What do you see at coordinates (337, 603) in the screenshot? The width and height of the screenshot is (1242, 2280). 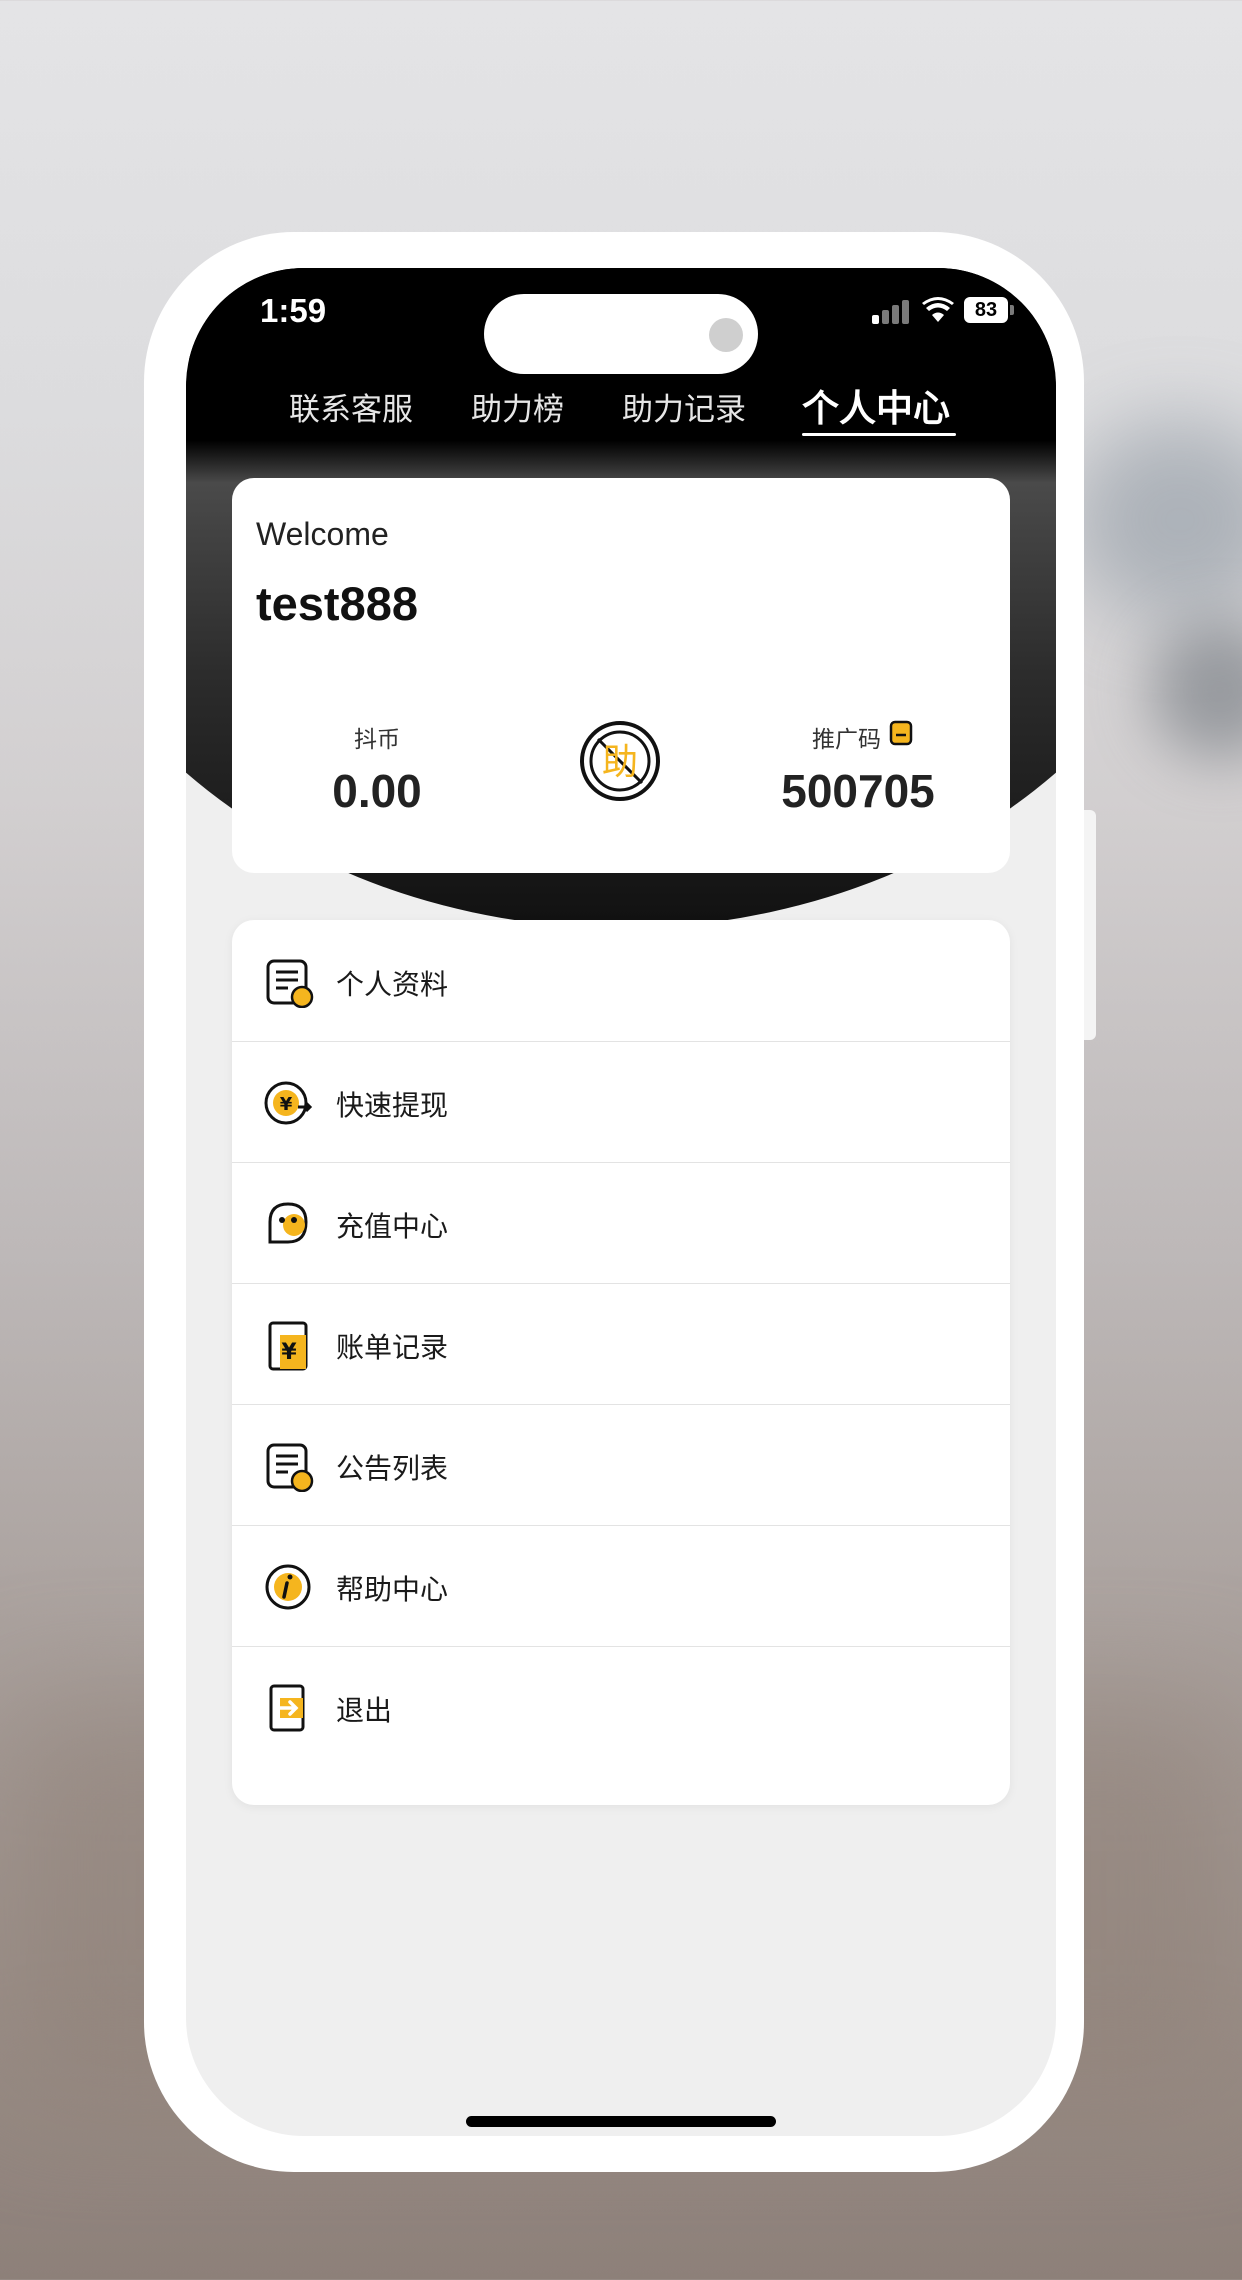 I see `username: test888` at bounding box center [337, 603].